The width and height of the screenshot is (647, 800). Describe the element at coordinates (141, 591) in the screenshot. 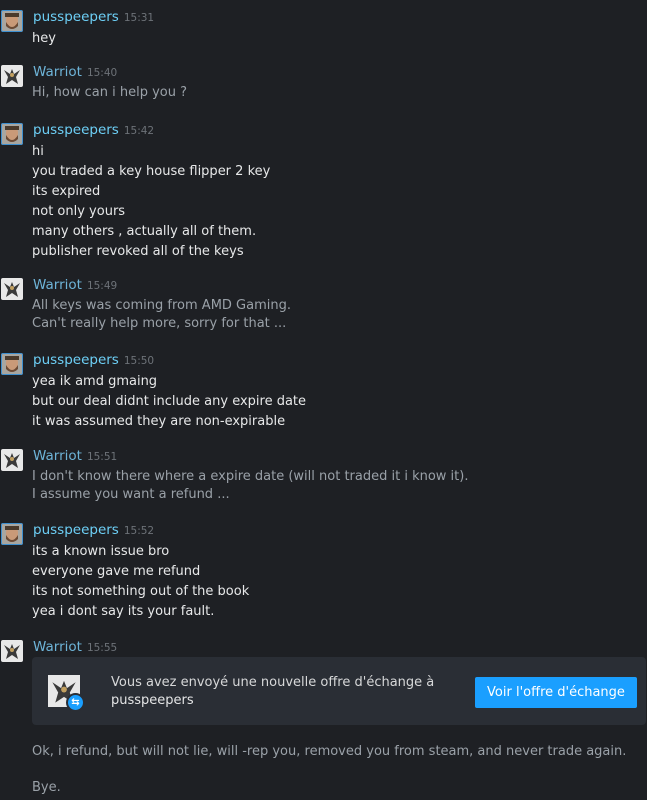

I see `message-line: its not something out of the book` at that location.